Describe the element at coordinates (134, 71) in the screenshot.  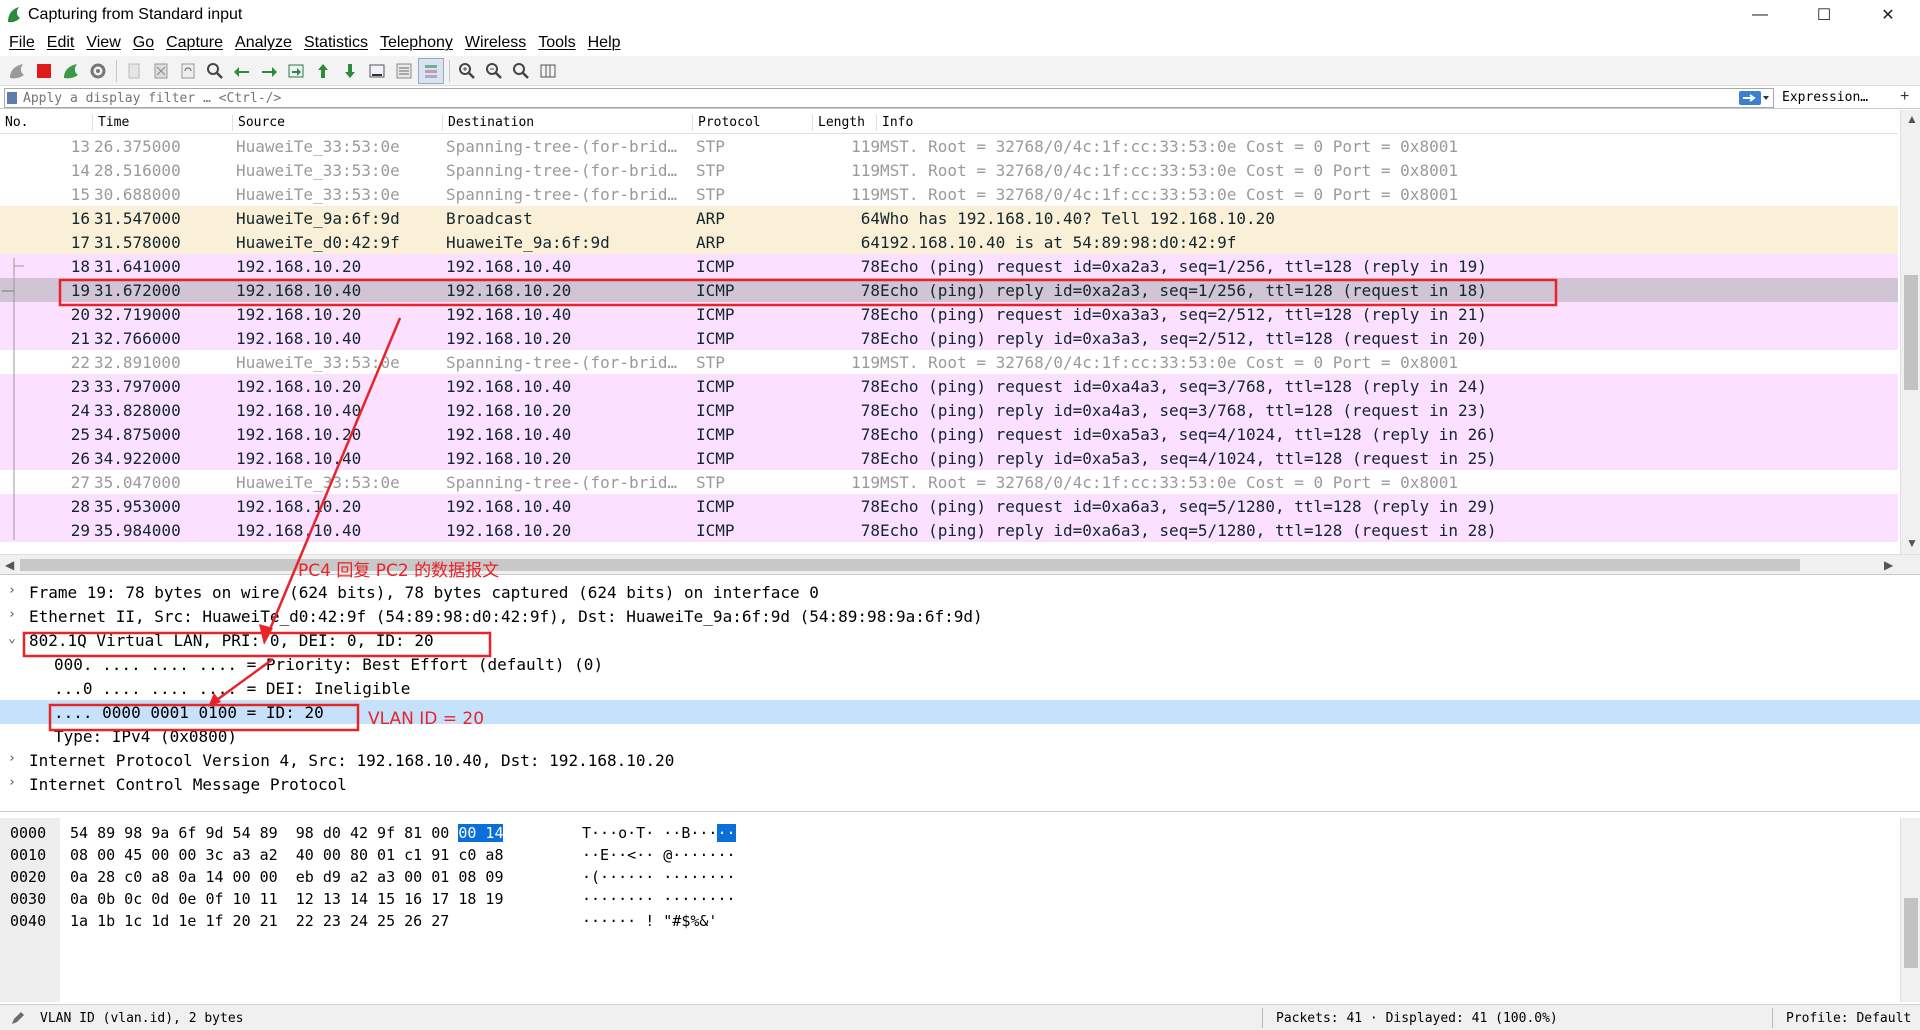
I see `open-file-icon` at that location.